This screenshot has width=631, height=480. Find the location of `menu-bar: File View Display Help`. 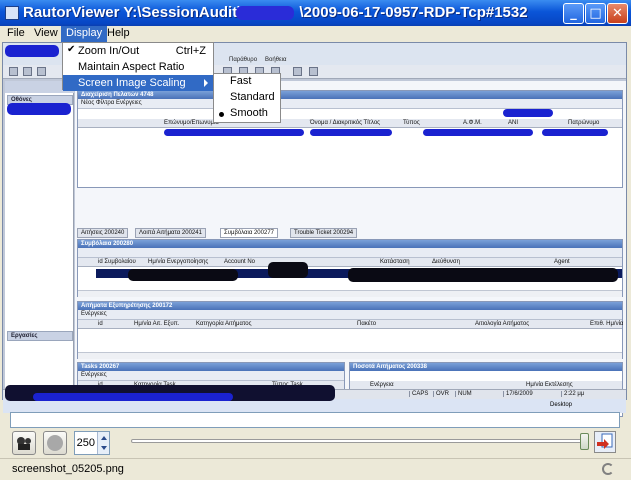

menu-bar: File View Display Help is located at coordinates (315, 34).